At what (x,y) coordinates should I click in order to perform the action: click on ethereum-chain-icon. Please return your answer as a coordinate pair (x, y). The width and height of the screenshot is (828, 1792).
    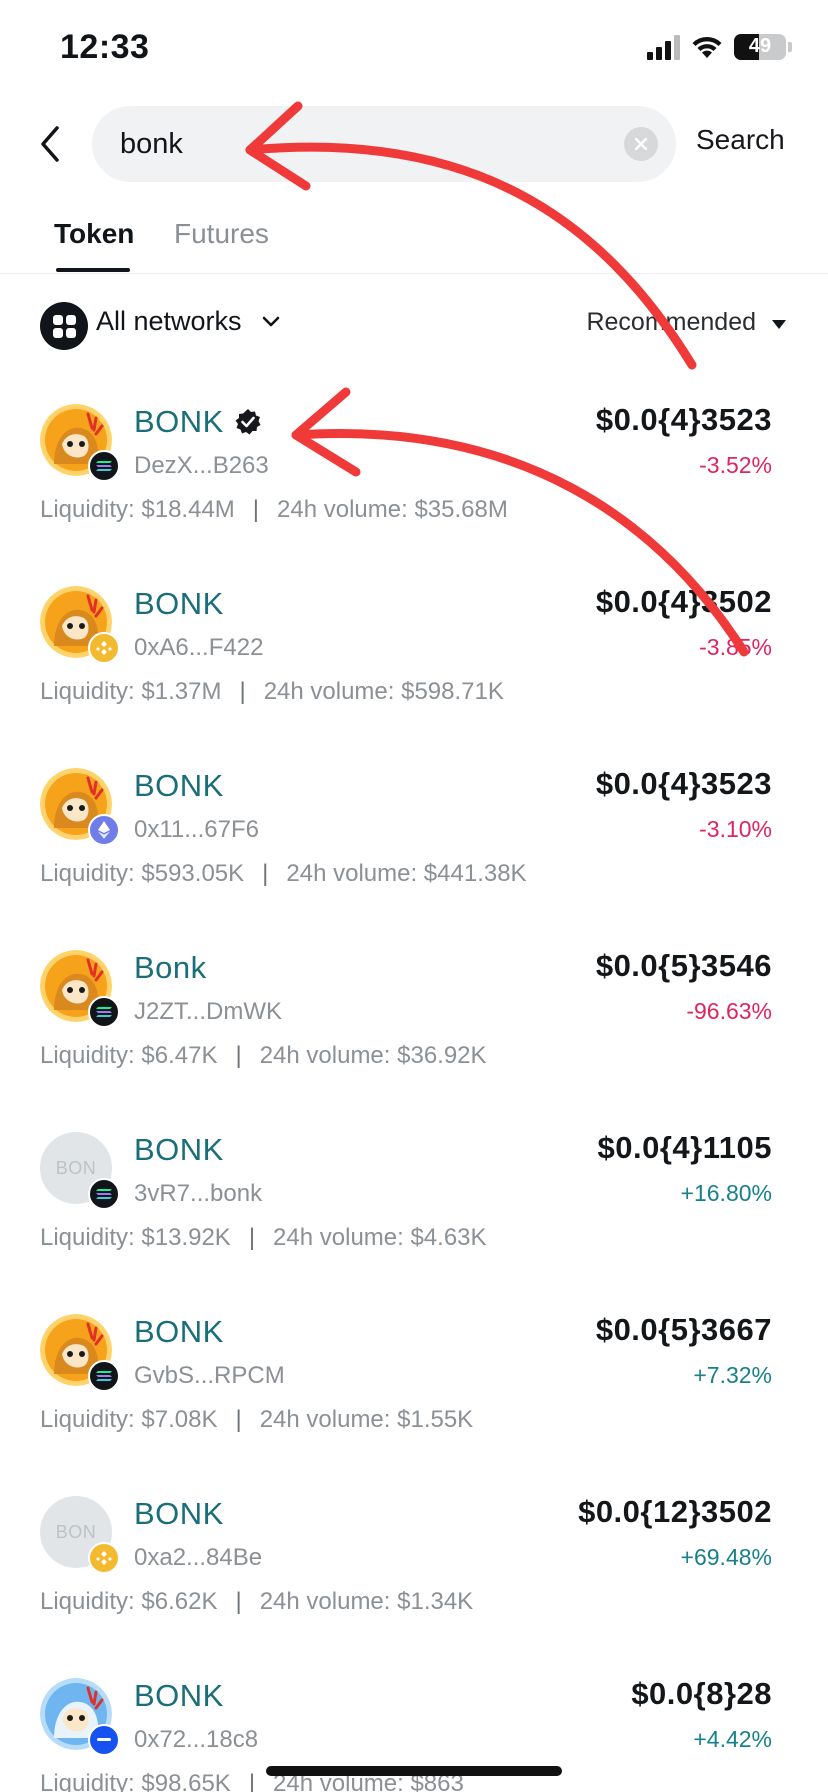
    Looking at the image, I should click on (104, 830).